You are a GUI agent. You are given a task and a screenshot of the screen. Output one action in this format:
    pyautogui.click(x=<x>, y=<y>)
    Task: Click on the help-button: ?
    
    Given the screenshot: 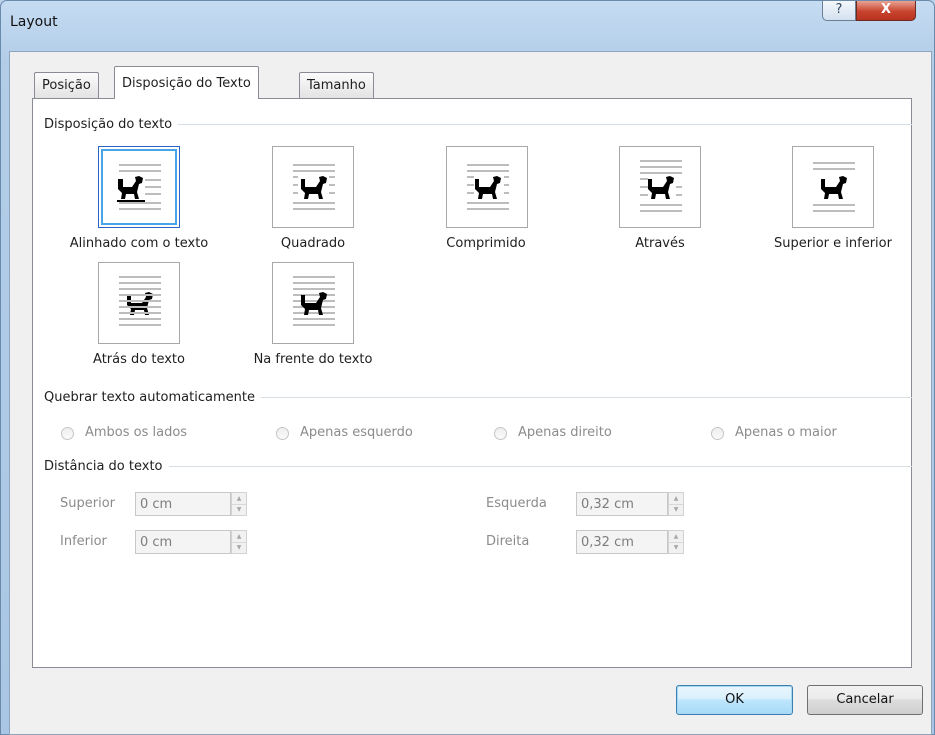 What is the action you would take?
    pyautogui.click(x=839, y=11)
    